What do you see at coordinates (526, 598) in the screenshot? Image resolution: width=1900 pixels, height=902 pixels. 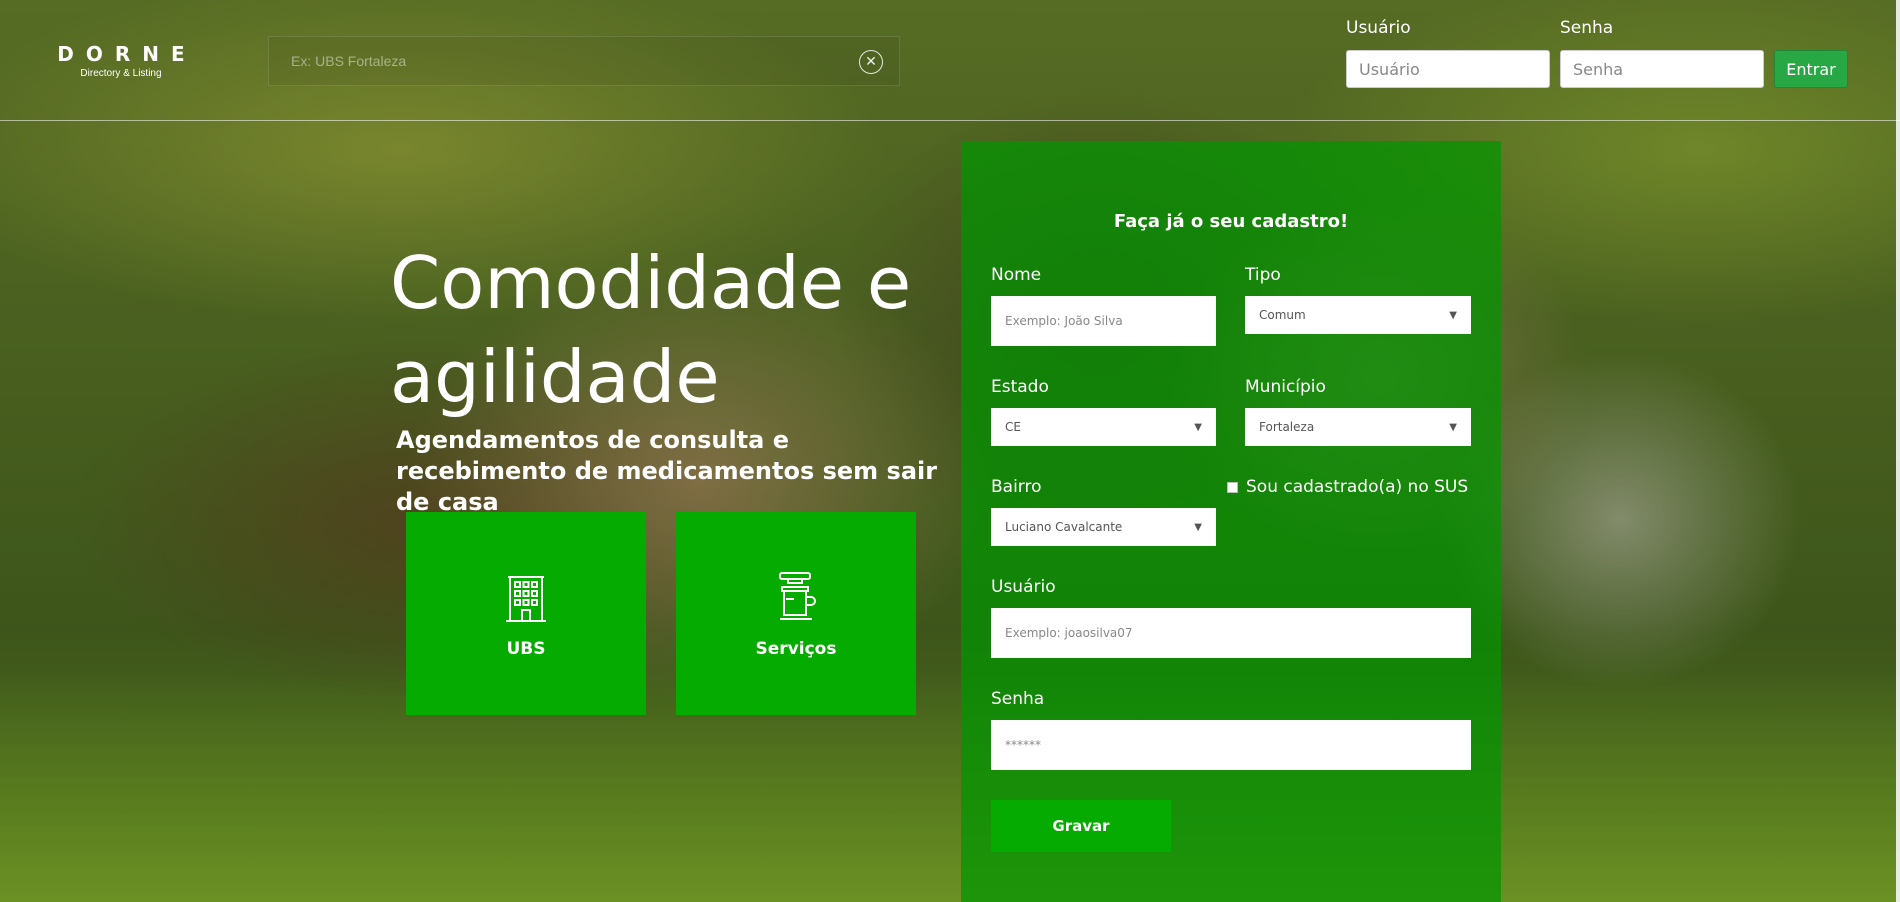 I see `building-icon` at bounding box center [526, 598].